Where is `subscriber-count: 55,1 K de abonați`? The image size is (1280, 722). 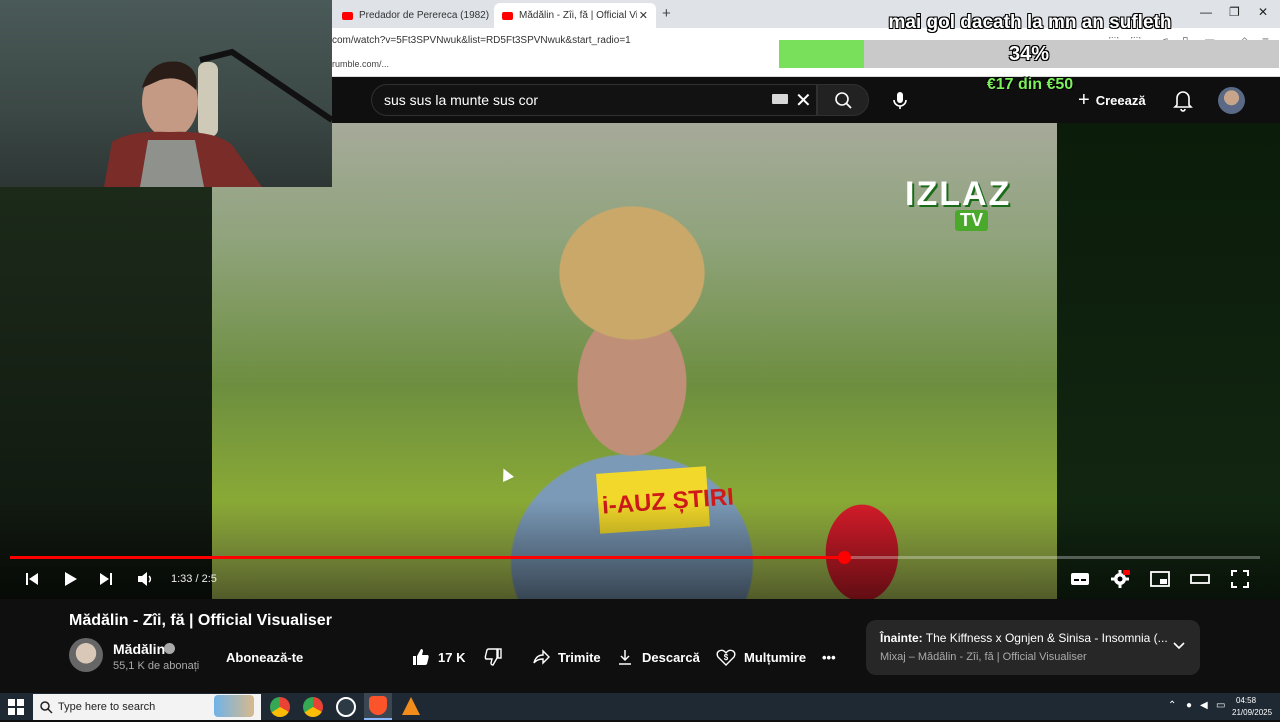
subscriber-count: 55,1 K de abonați is located at coordinates (156, 666).